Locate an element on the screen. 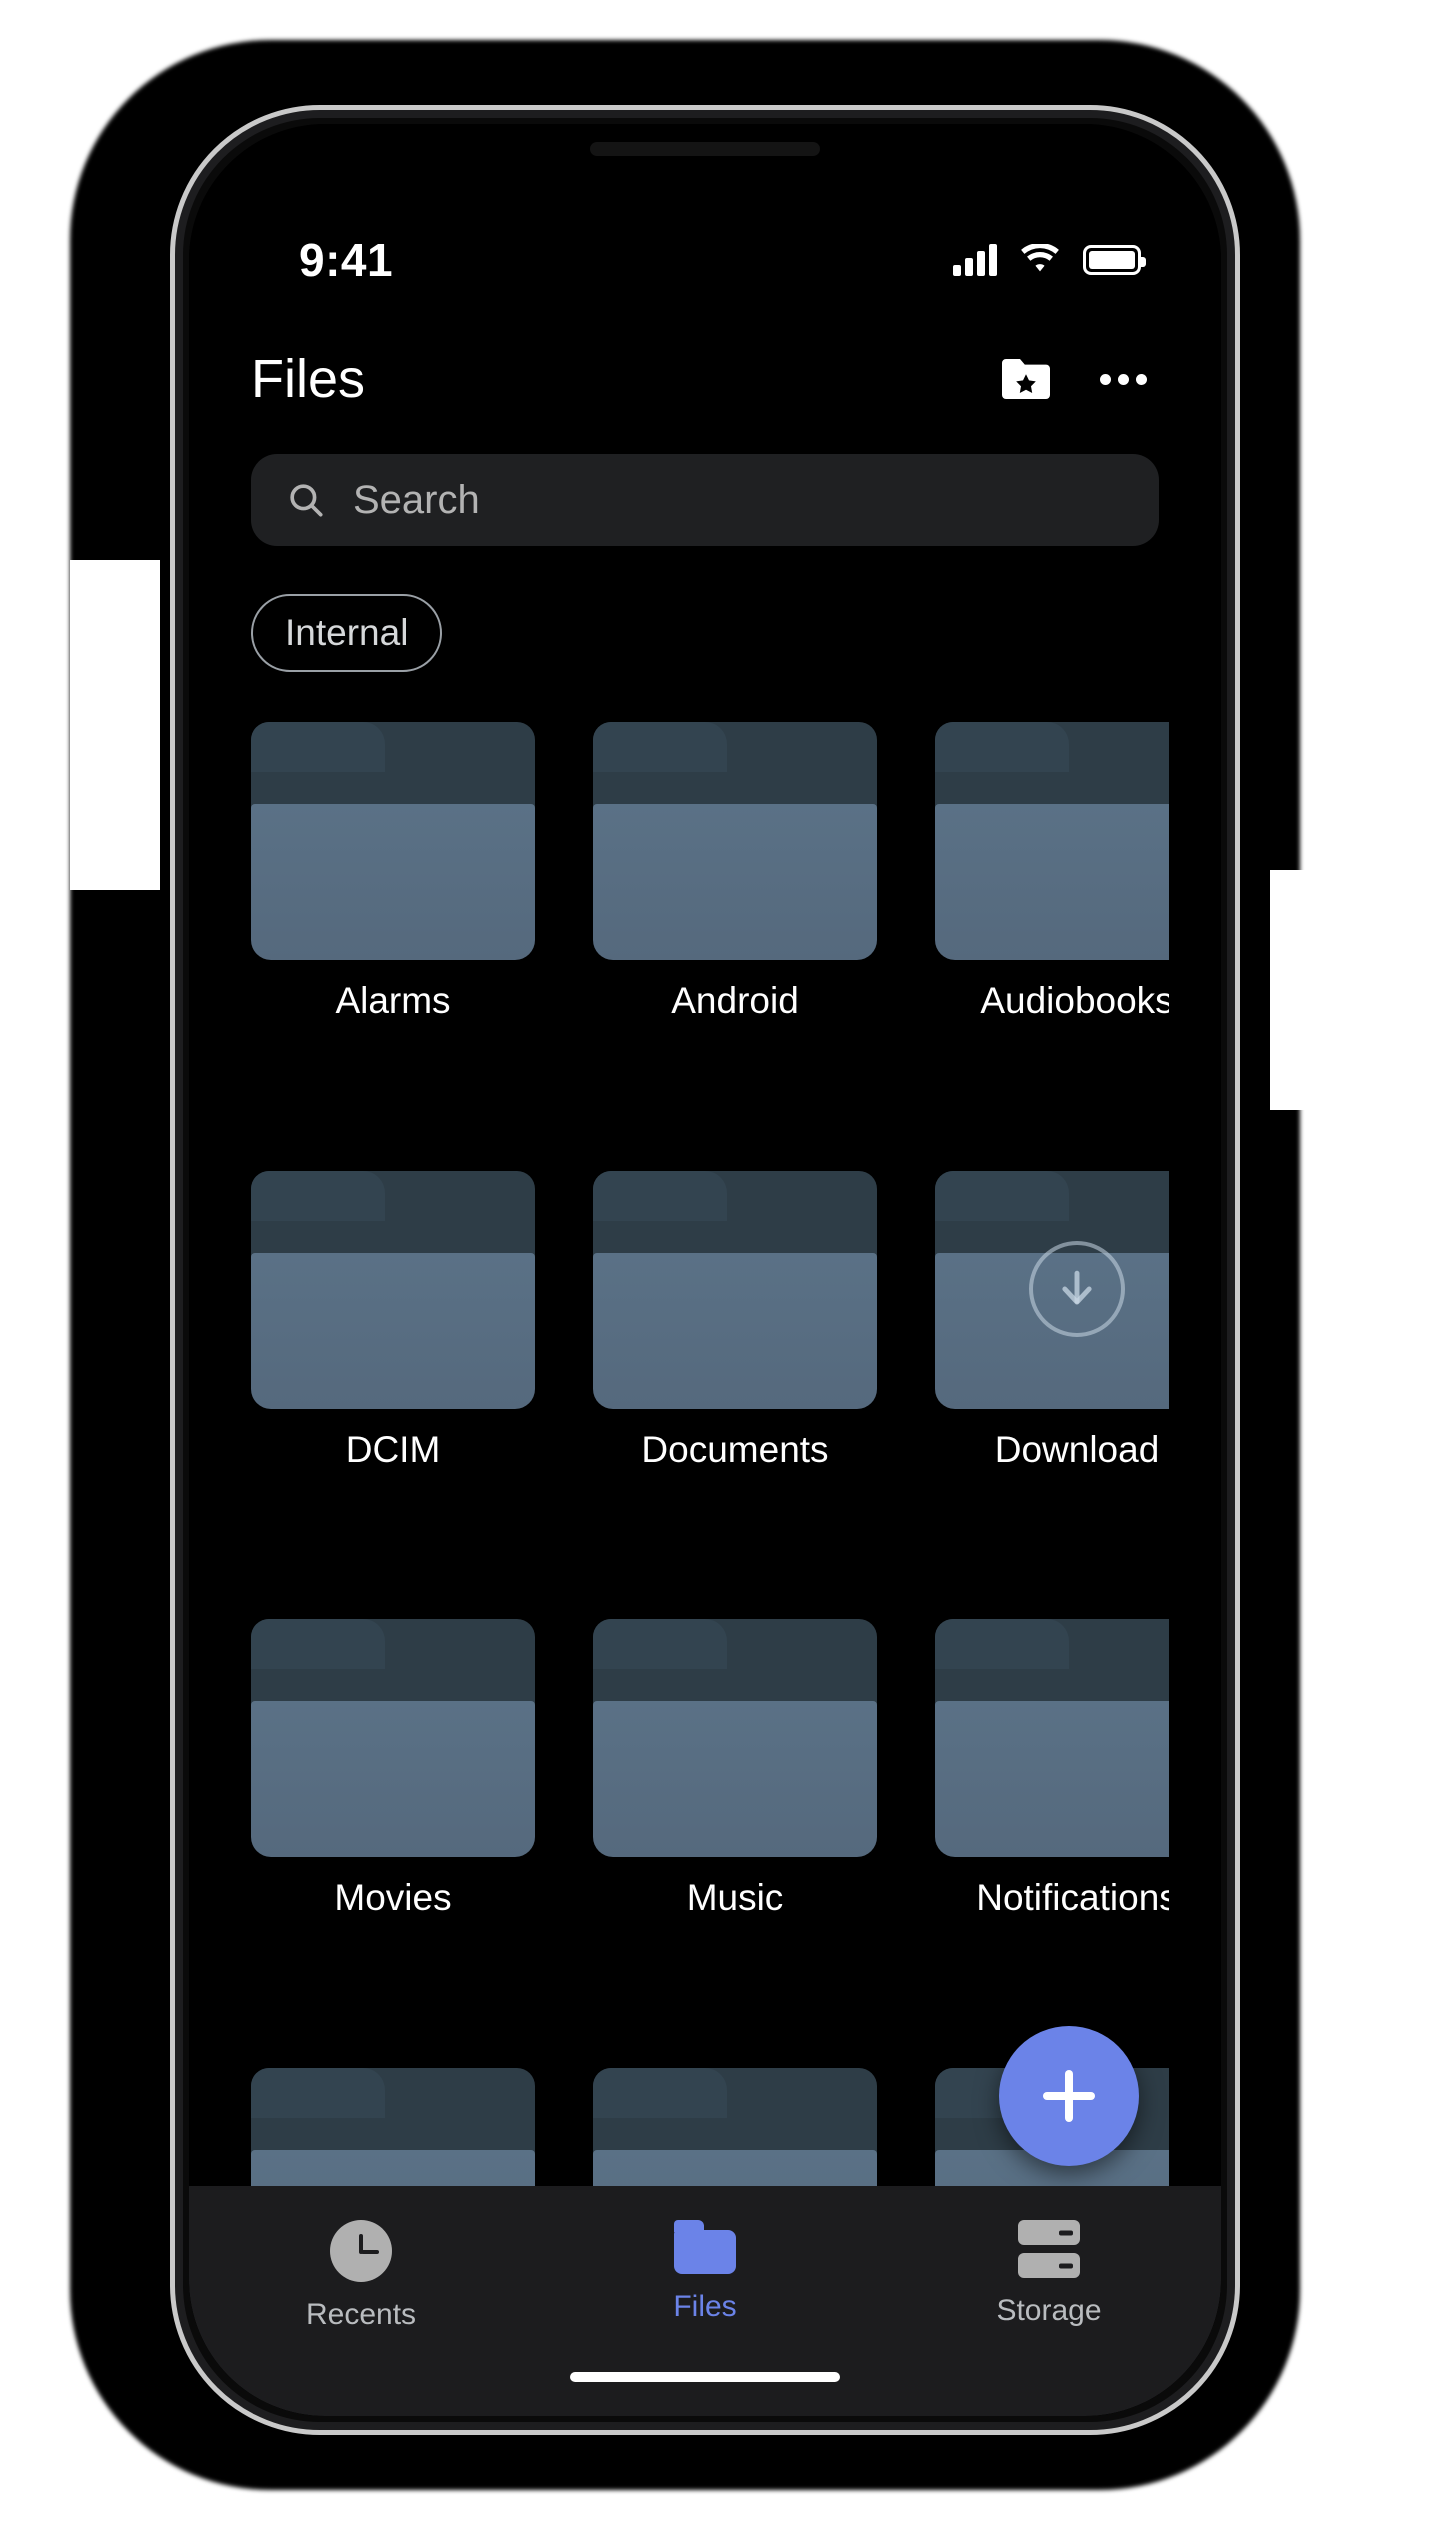 Image resolution: width=1440 pixels, height=2546 pixels. folder-label: Download is located at coordinates (1077, 1449).